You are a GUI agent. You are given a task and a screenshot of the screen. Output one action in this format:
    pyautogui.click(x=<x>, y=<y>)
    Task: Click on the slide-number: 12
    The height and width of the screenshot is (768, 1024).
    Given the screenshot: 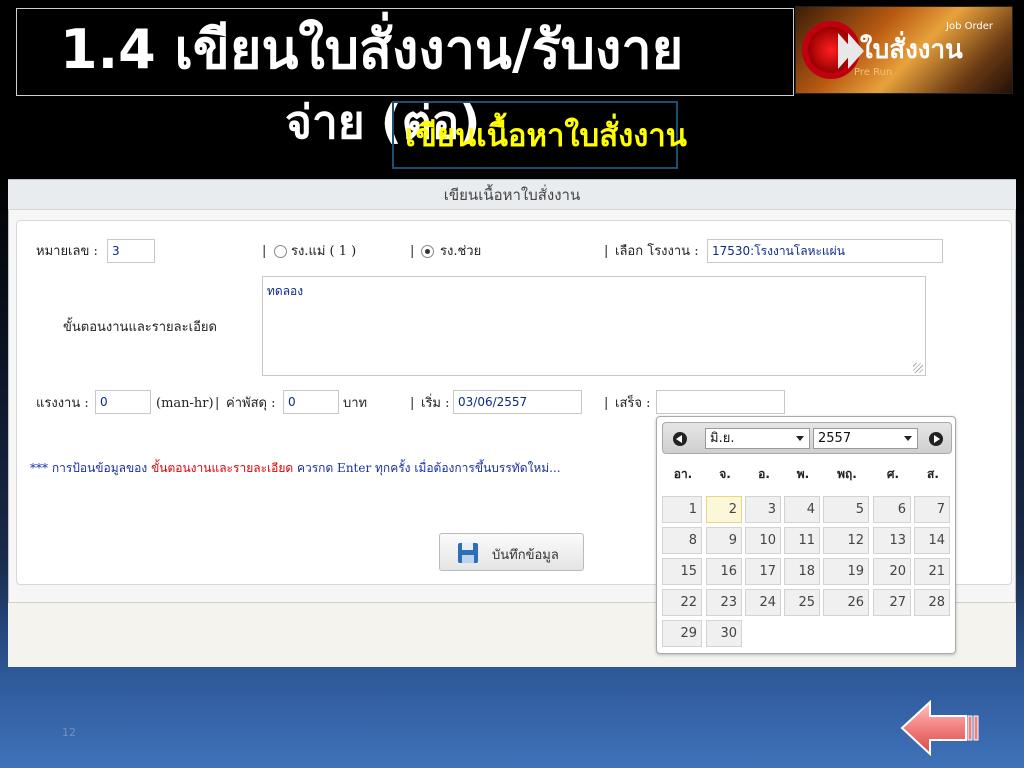 What is the action you would take?
    pyautogui.click(x=69, y=732)
    